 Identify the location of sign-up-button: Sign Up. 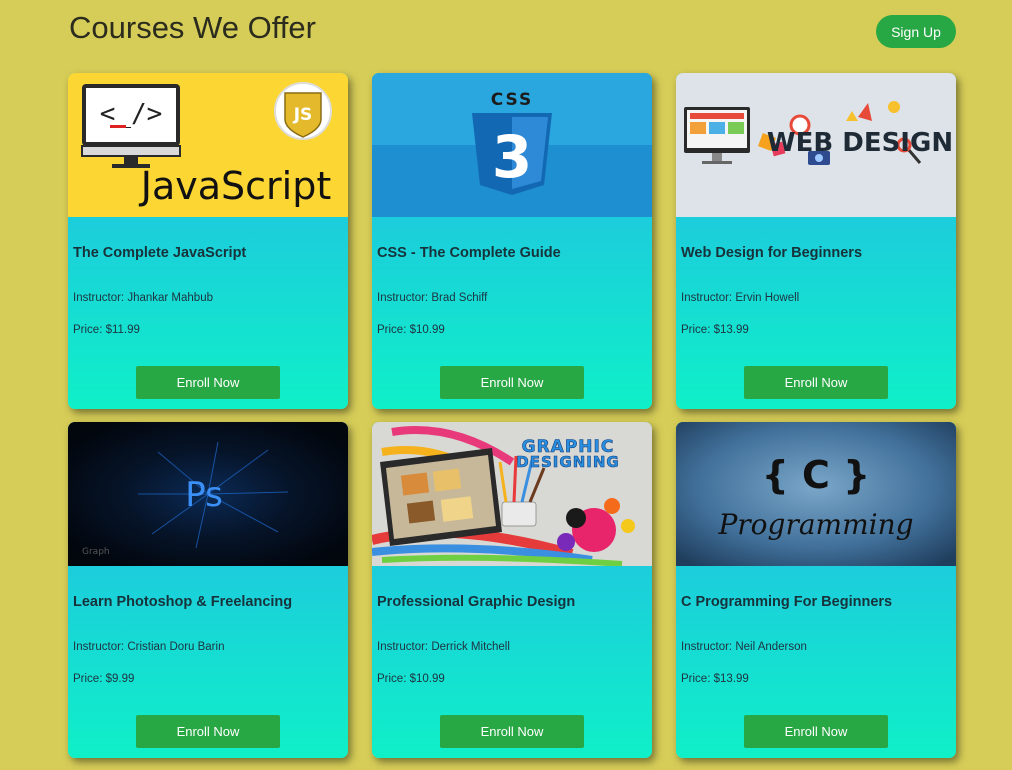
(916, 31).